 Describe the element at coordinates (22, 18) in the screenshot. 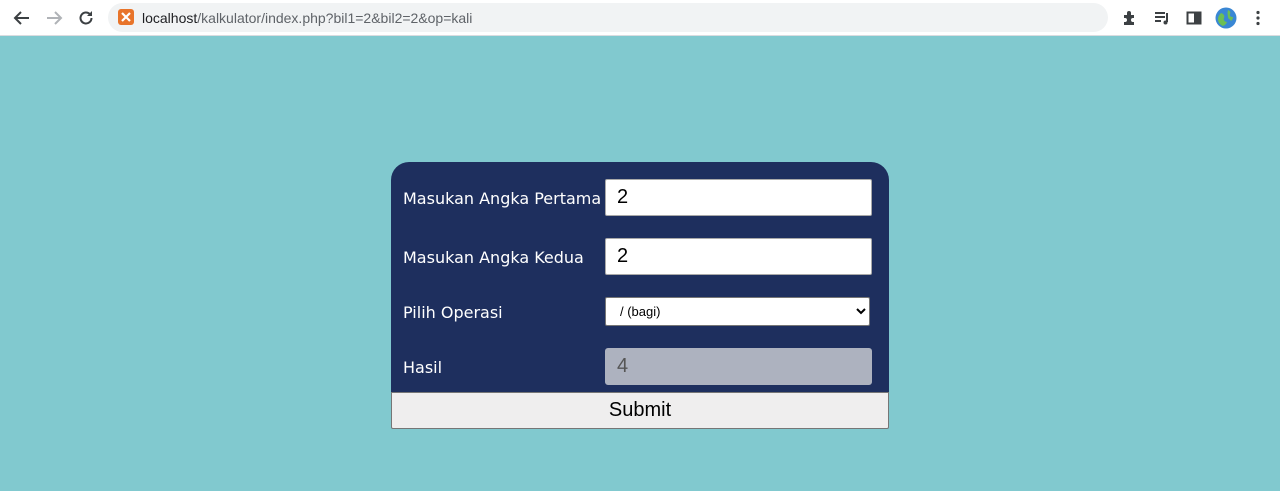

I see `back-icon` at that location.